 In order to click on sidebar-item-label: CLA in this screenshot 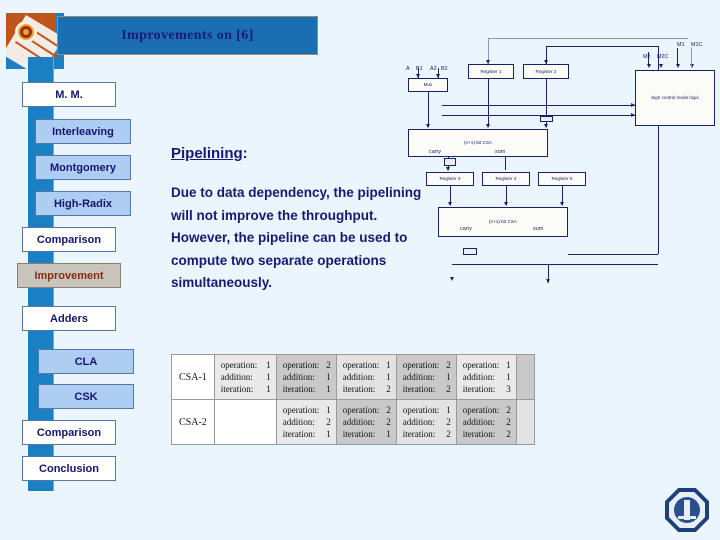, I will do `click(86, 361)`.